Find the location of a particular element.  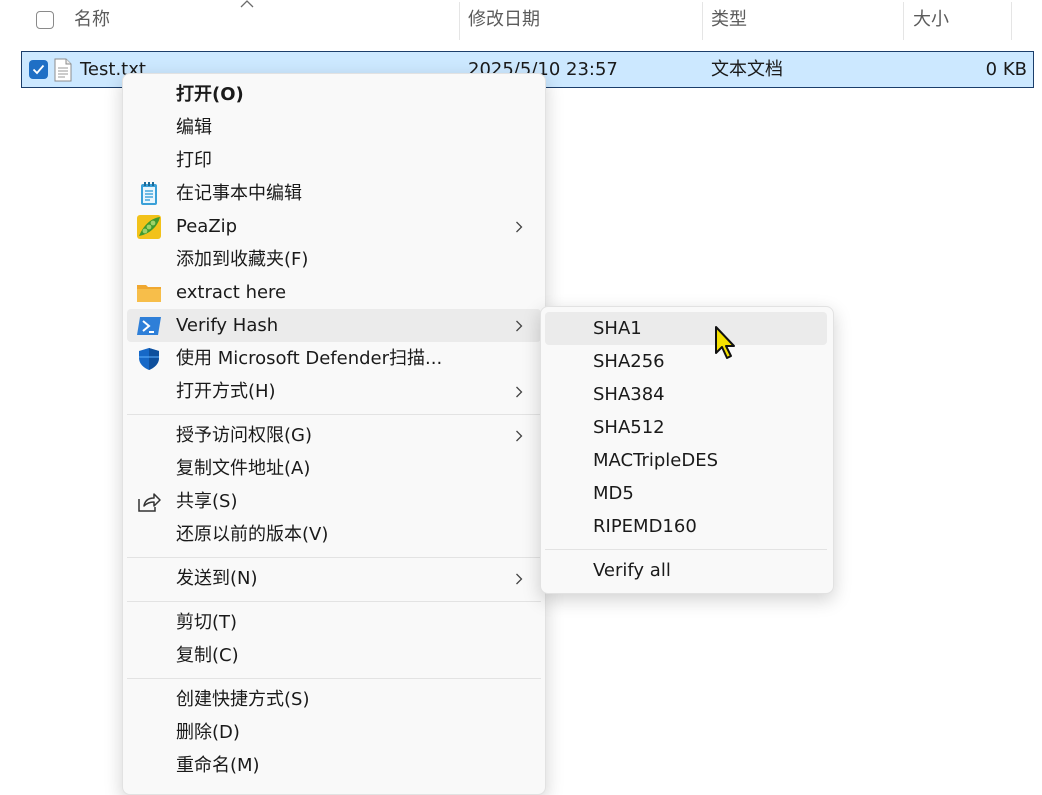

menu-item-label: 授予访问权限(G) is located at coordinates (244, 435).